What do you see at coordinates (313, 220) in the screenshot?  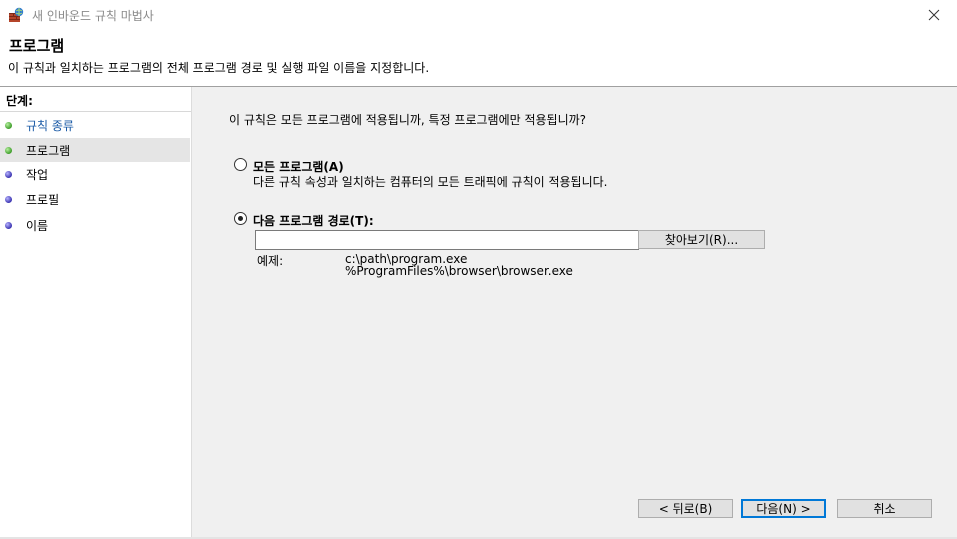 I see `program-path-label: 다음 프로그램 경로(T):` at bounding box center [313, 220].